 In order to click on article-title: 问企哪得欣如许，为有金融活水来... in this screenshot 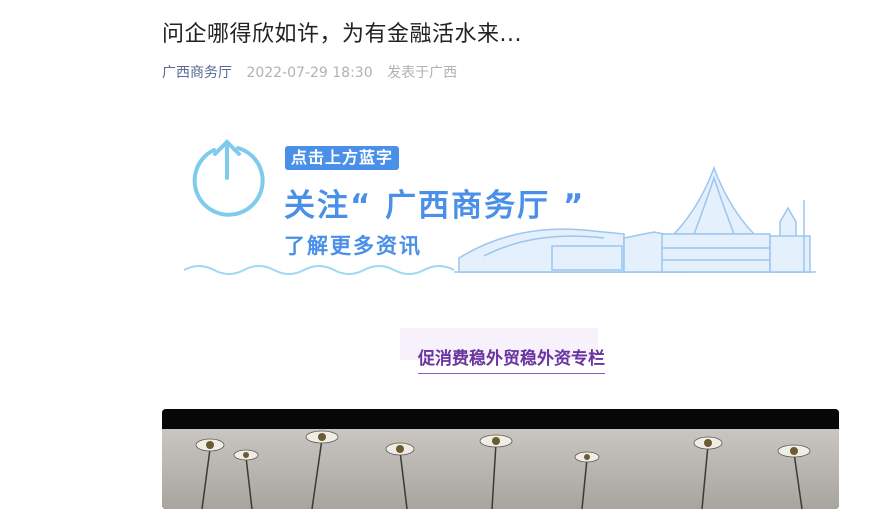, I will do `click(342, 34)`.